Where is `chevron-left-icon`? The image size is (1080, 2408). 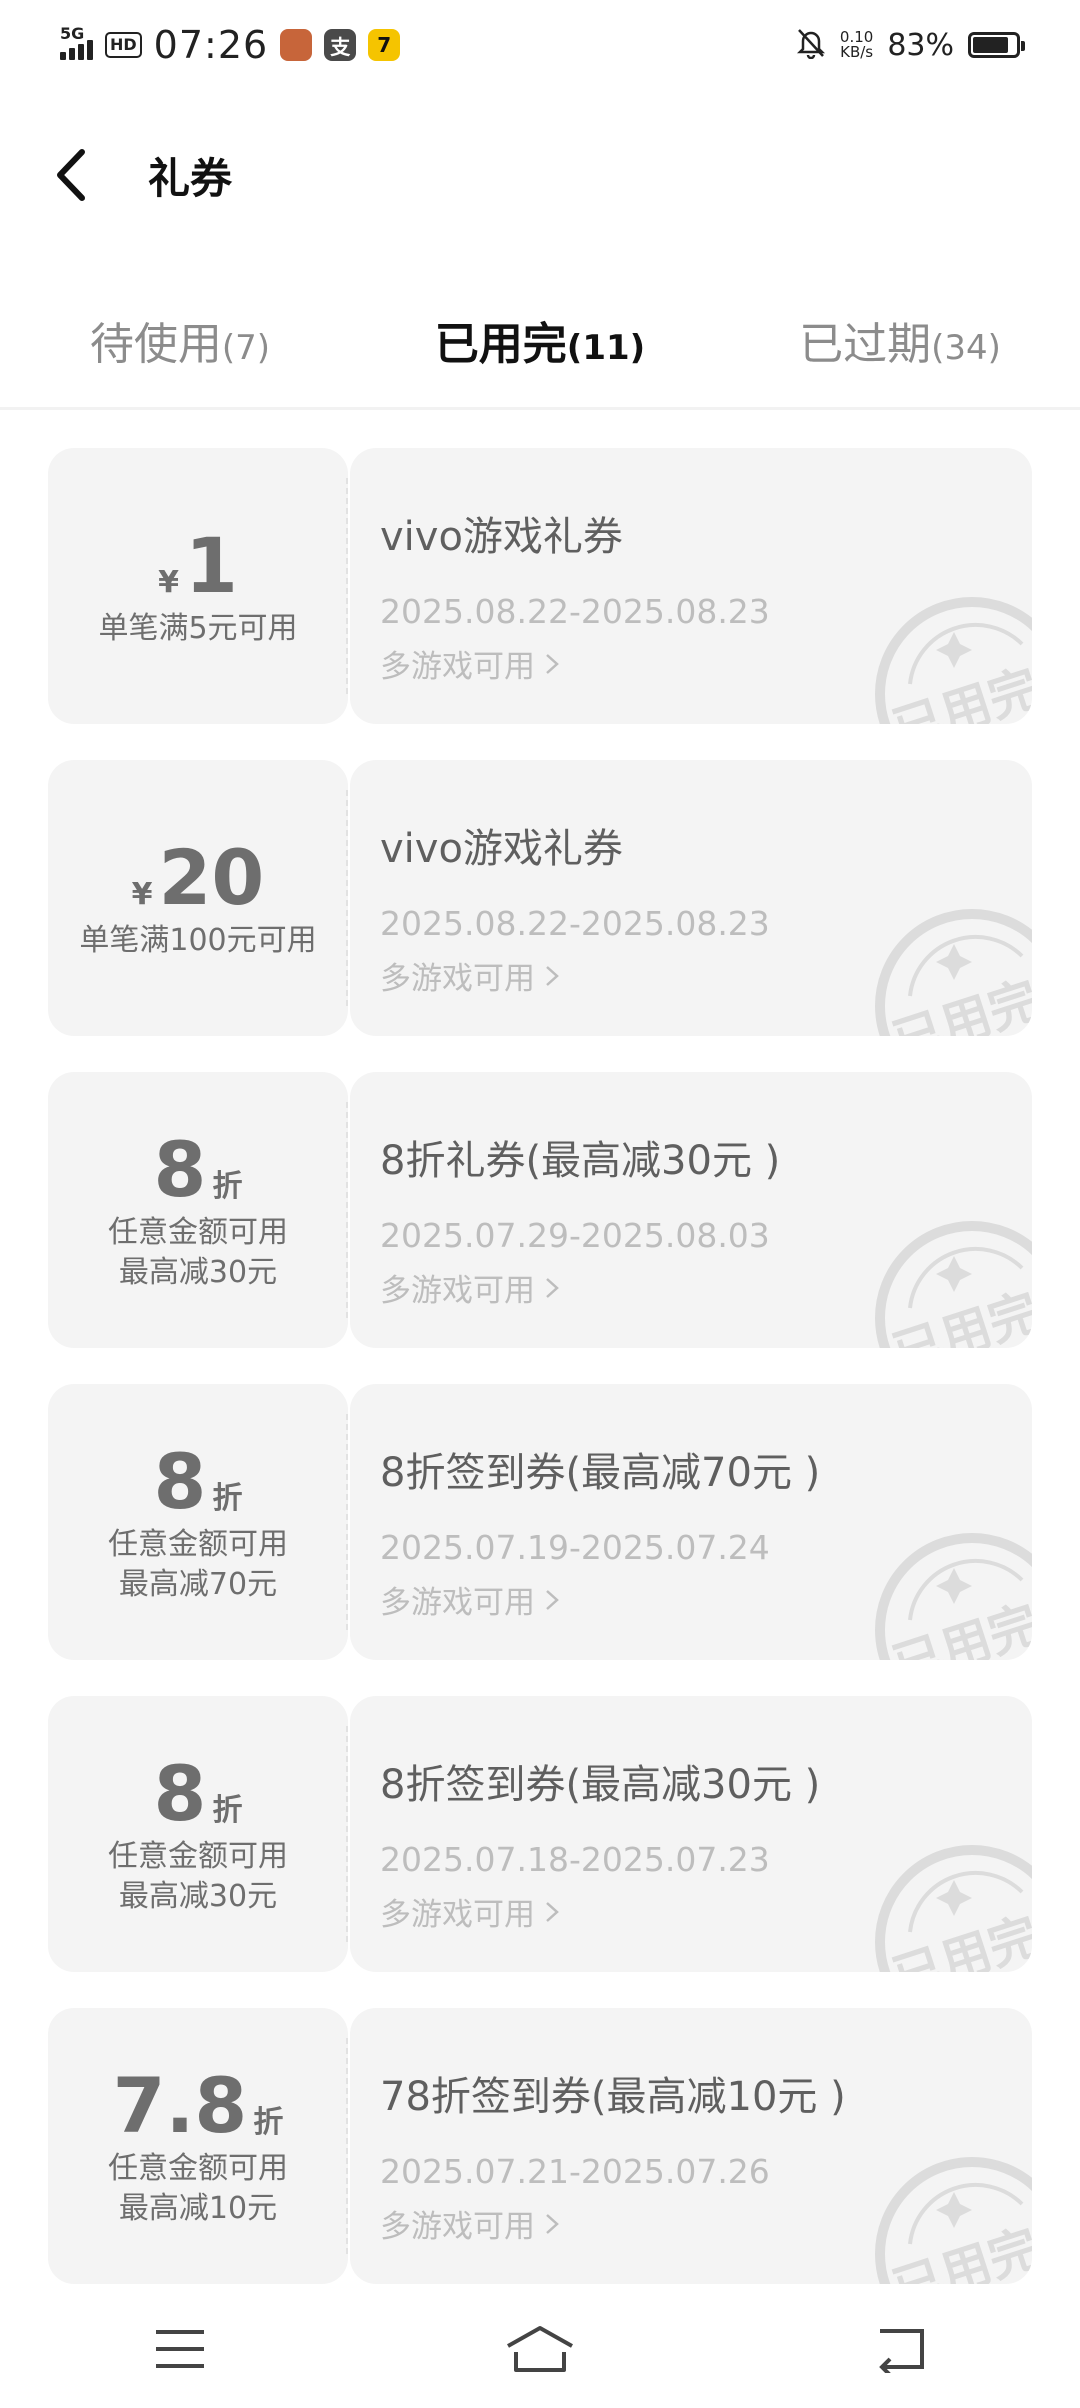 chevron-left-icon is located at coordinates (71, 175).